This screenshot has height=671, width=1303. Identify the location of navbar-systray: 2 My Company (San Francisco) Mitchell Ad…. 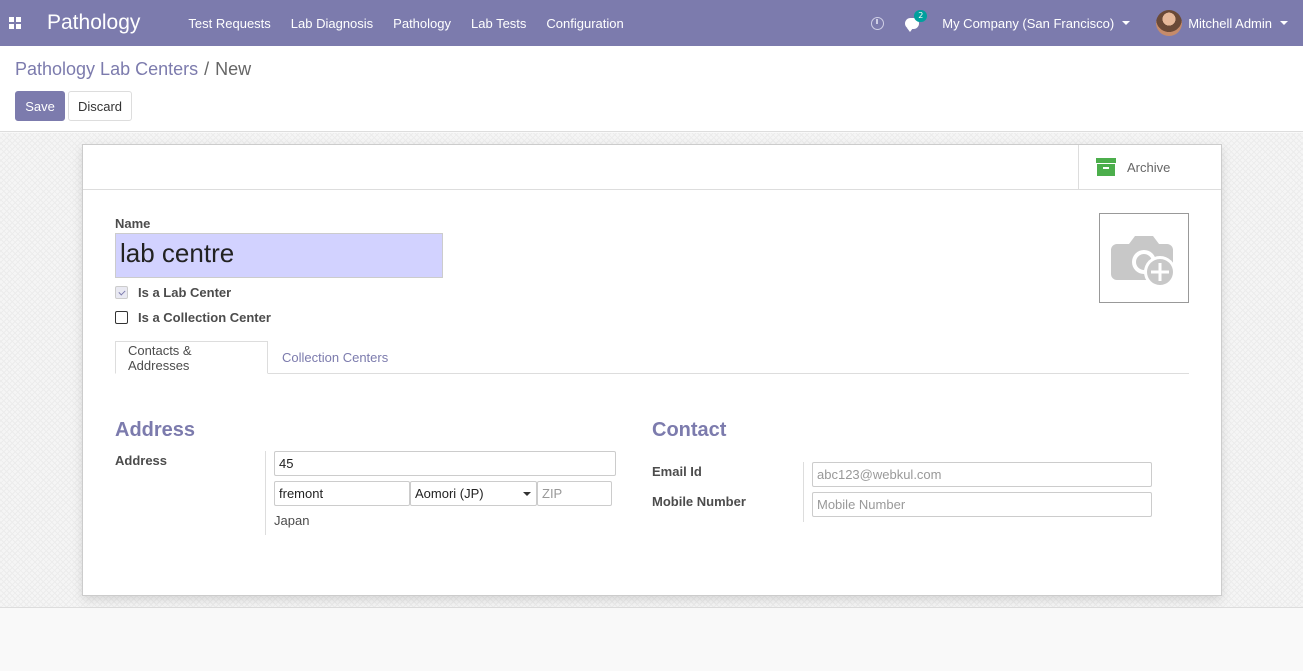
(1087, 23).